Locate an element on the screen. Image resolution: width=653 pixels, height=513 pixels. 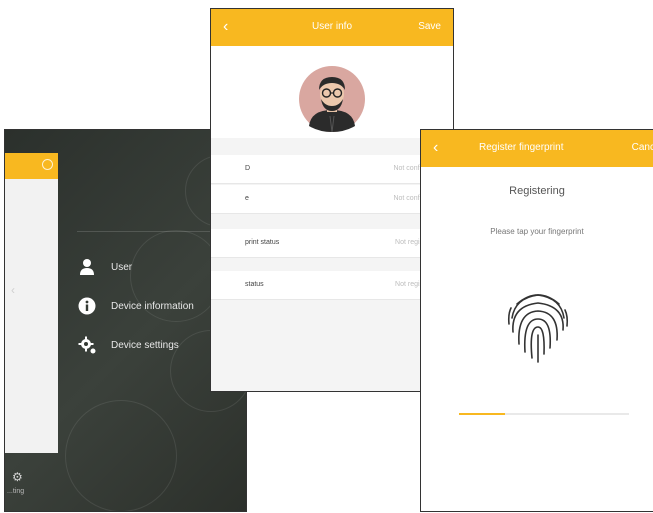
background-app-header is located at coordinates (31, 166).